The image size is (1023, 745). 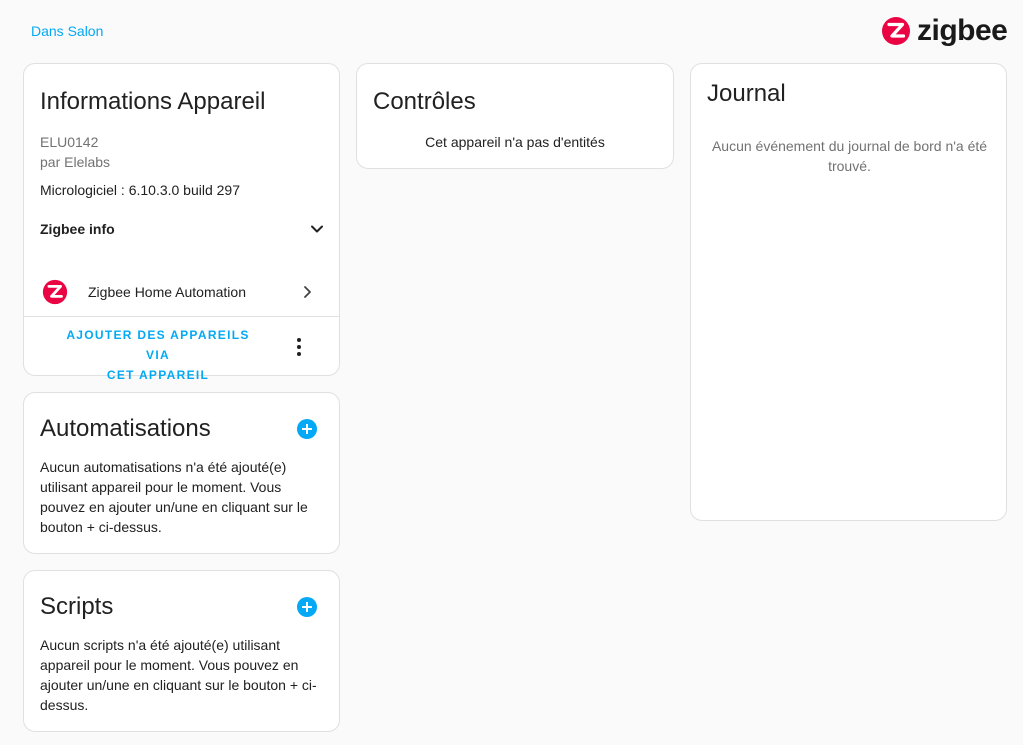 I want to click on device-manufacturer: par Elelabs, so click(x=75, y=162).